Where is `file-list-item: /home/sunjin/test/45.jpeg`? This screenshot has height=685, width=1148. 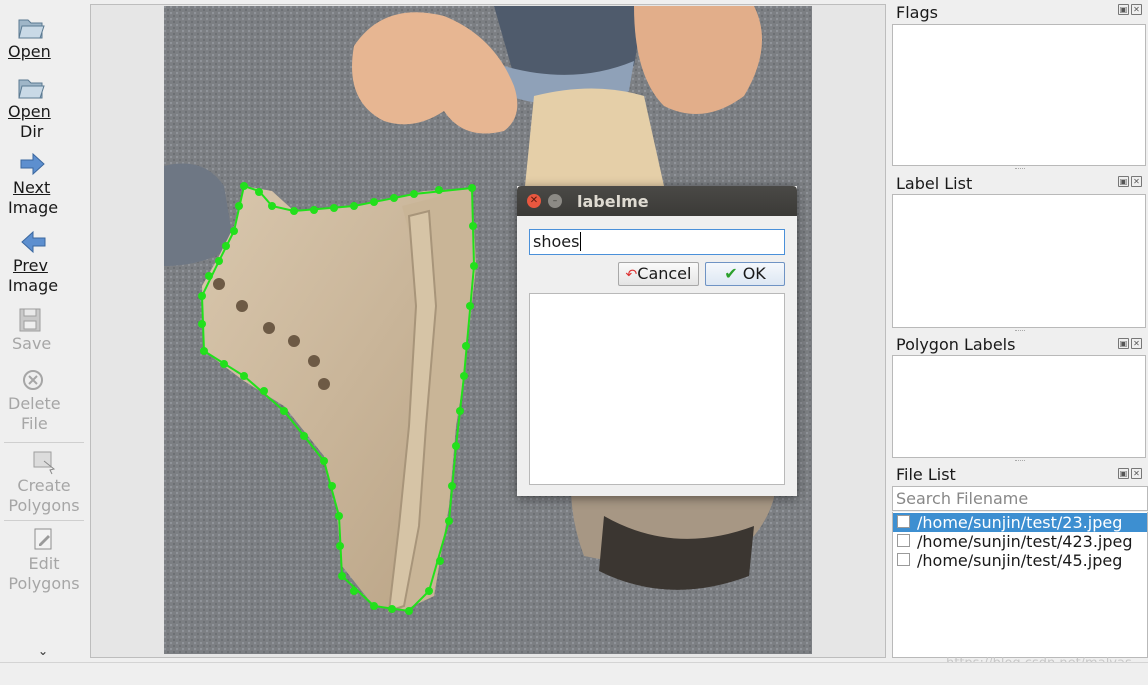 file-list-item: /home/sunjin/test/45.jpeg is located at coordinates (1020, 560).